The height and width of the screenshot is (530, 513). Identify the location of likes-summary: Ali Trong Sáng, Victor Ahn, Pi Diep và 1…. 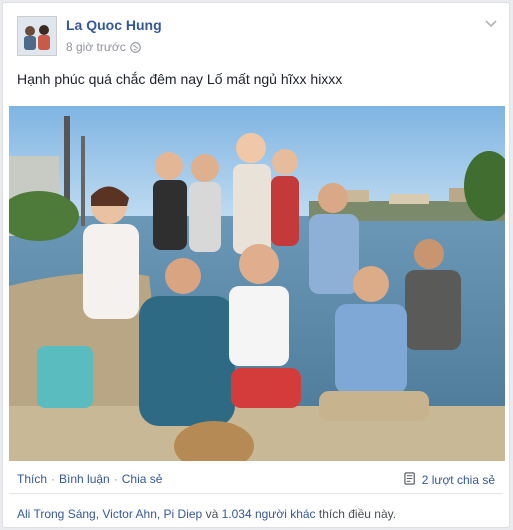
(206, 514).